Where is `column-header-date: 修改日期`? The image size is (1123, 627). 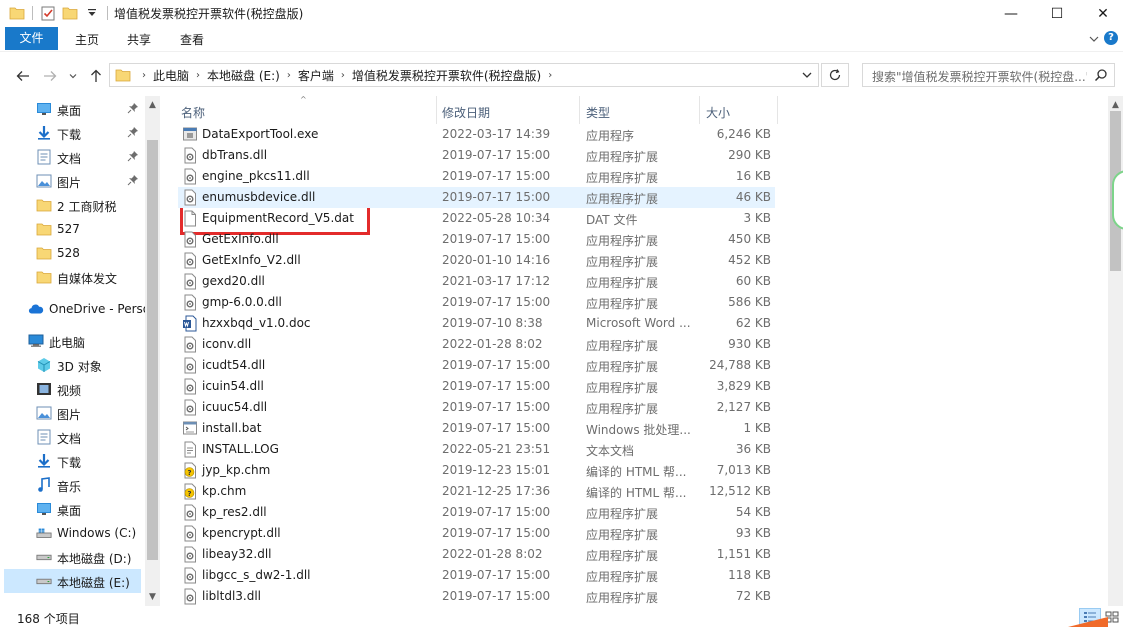
column-header-date: 修改日期 is located at coordinates (466, 112).